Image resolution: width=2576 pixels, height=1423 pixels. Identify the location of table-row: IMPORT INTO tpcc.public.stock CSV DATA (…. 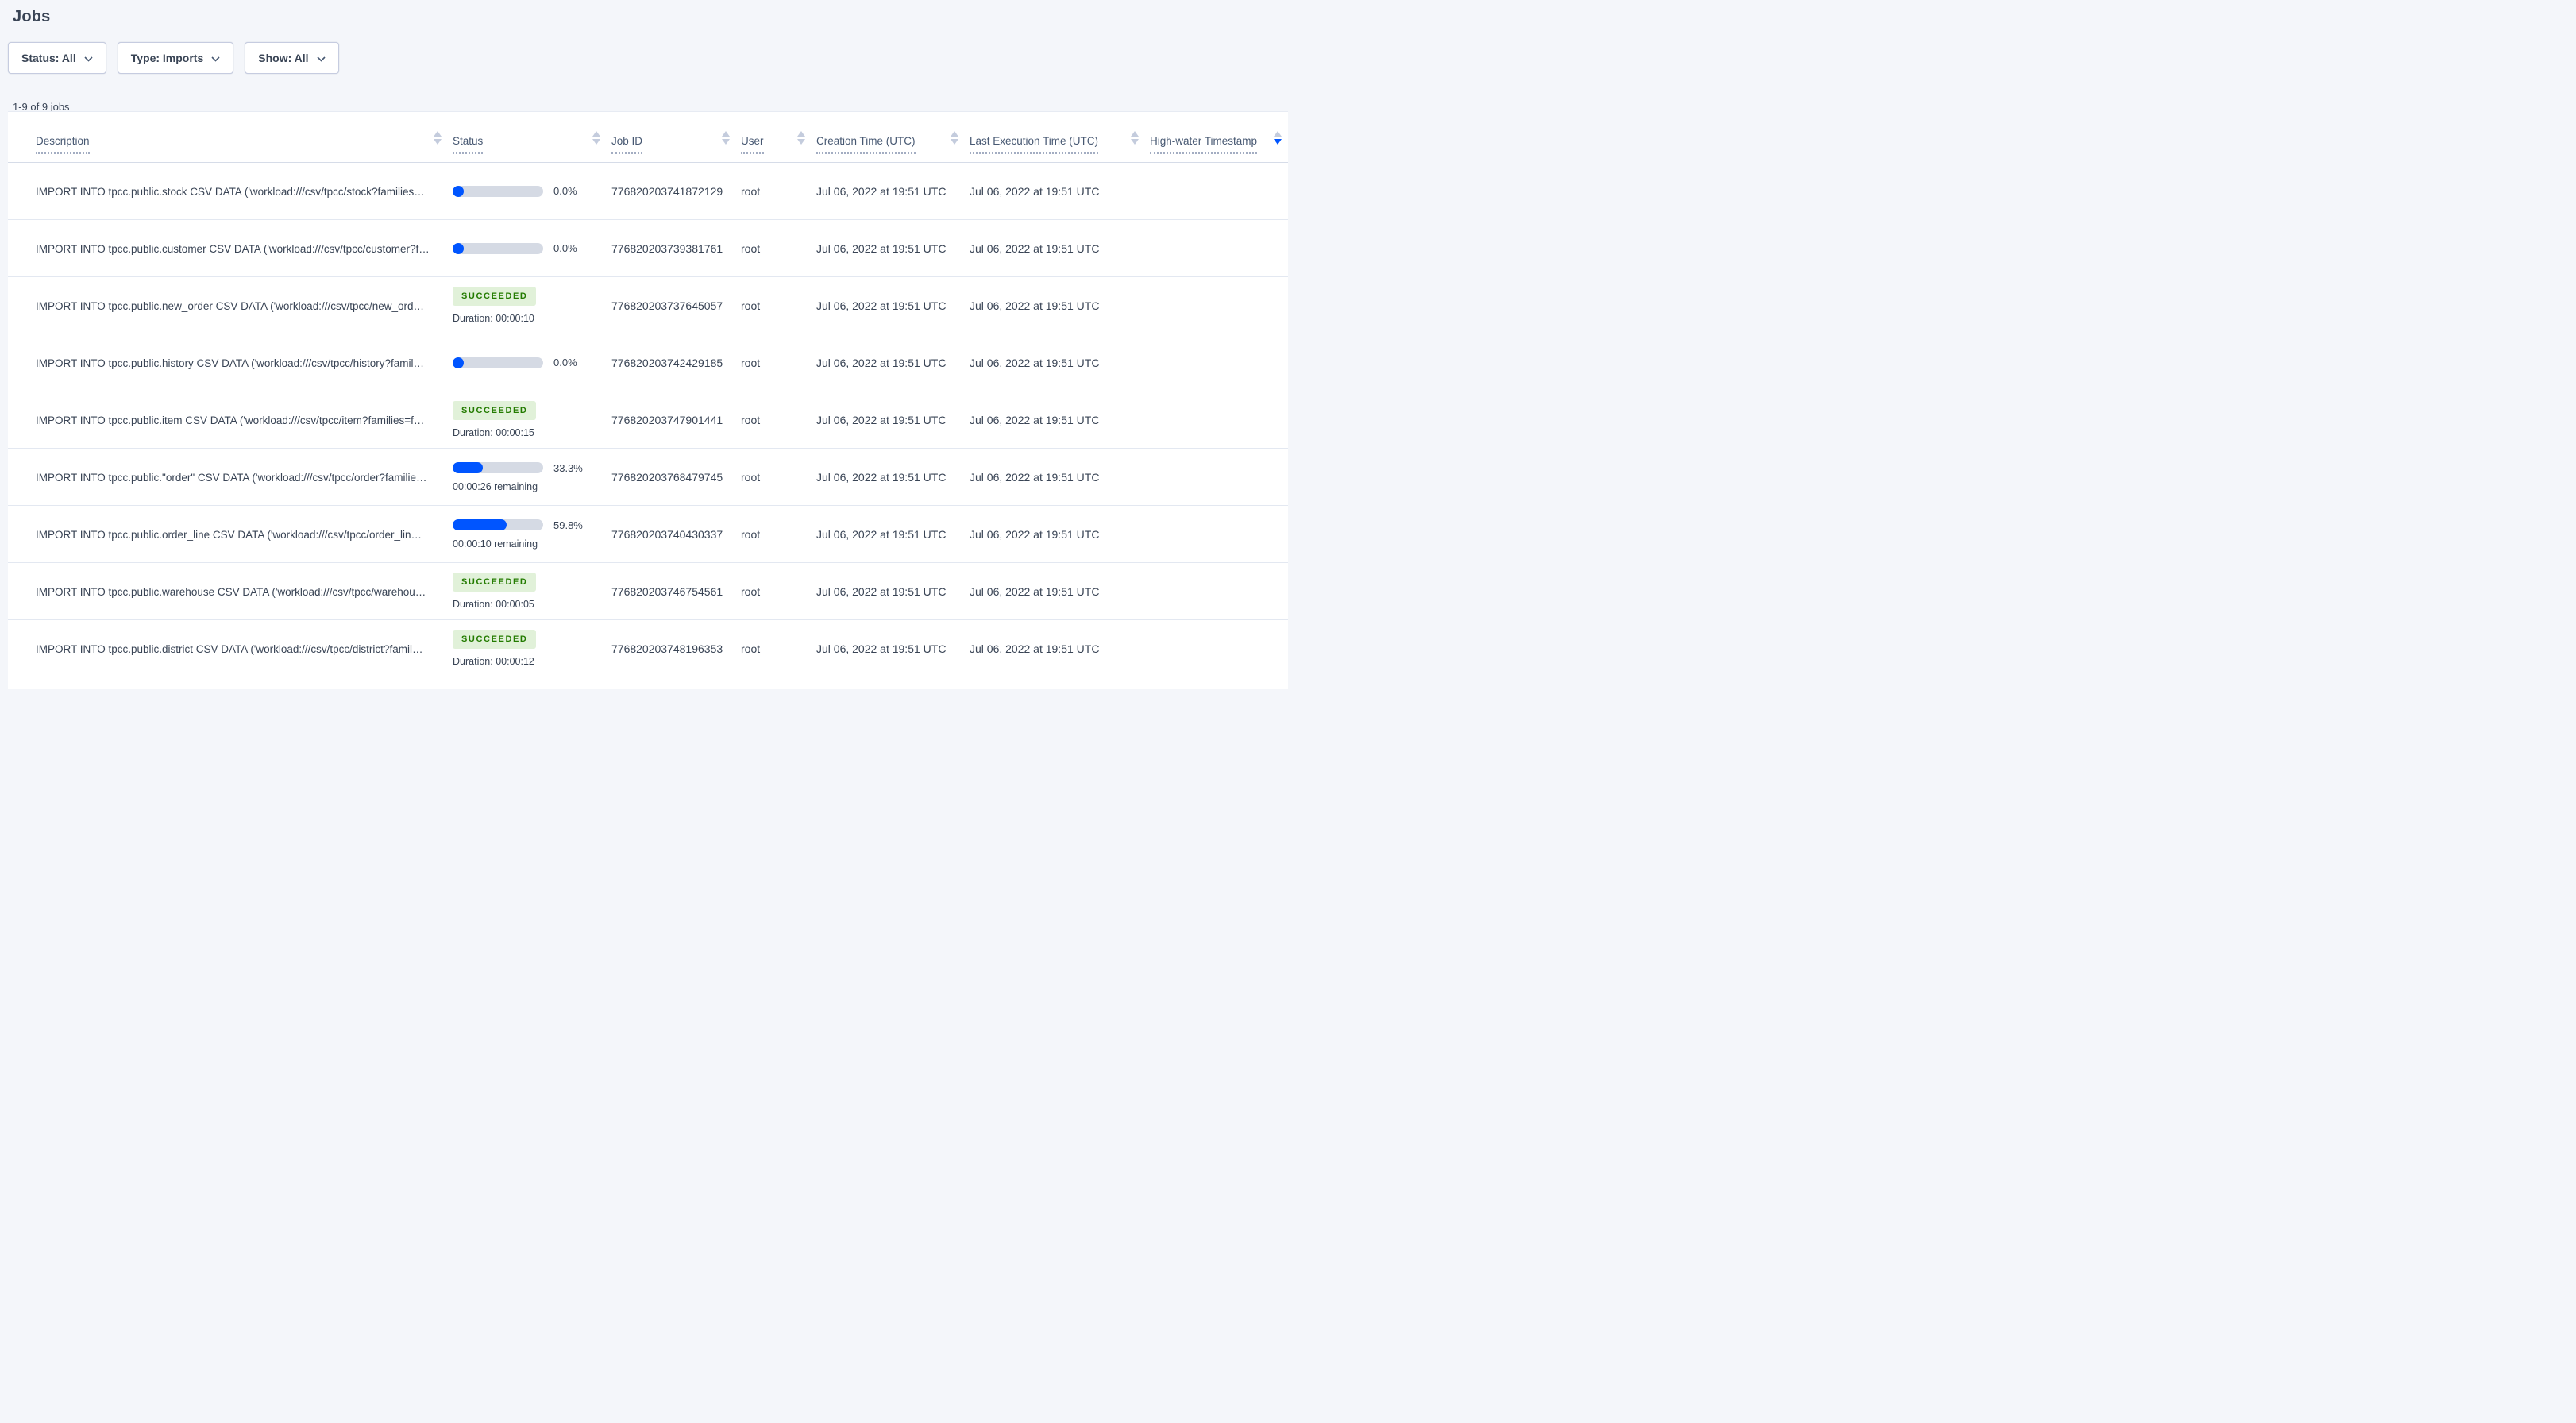
(648, 191).